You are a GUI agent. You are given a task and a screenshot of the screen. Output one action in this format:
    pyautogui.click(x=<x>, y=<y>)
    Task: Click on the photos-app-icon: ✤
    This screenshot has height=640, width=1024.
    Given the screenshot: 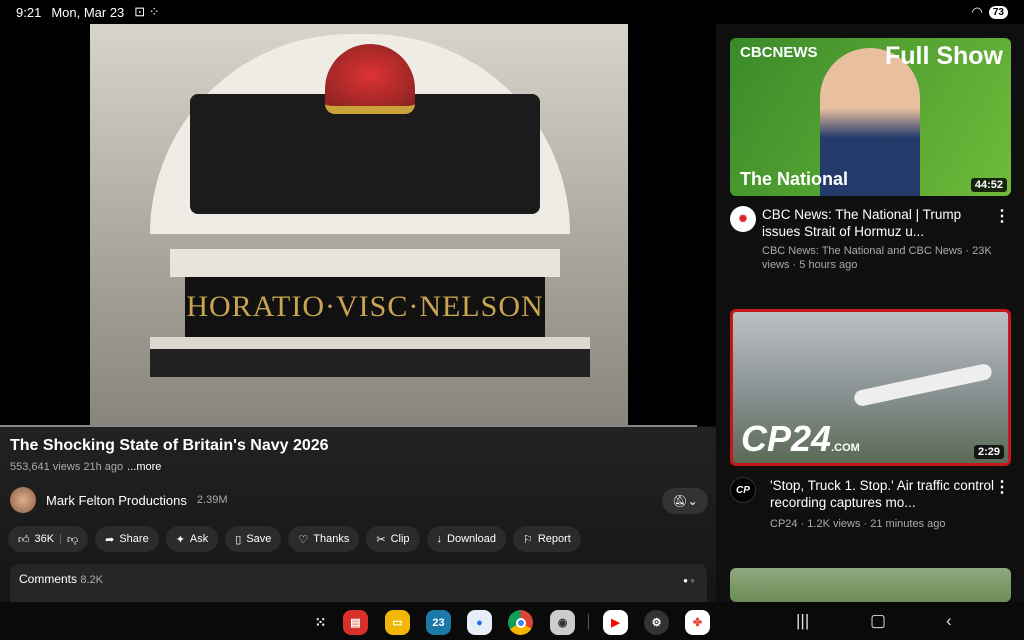 What is the action you would take?
    pyautogui.click(x=697, y=622)
    